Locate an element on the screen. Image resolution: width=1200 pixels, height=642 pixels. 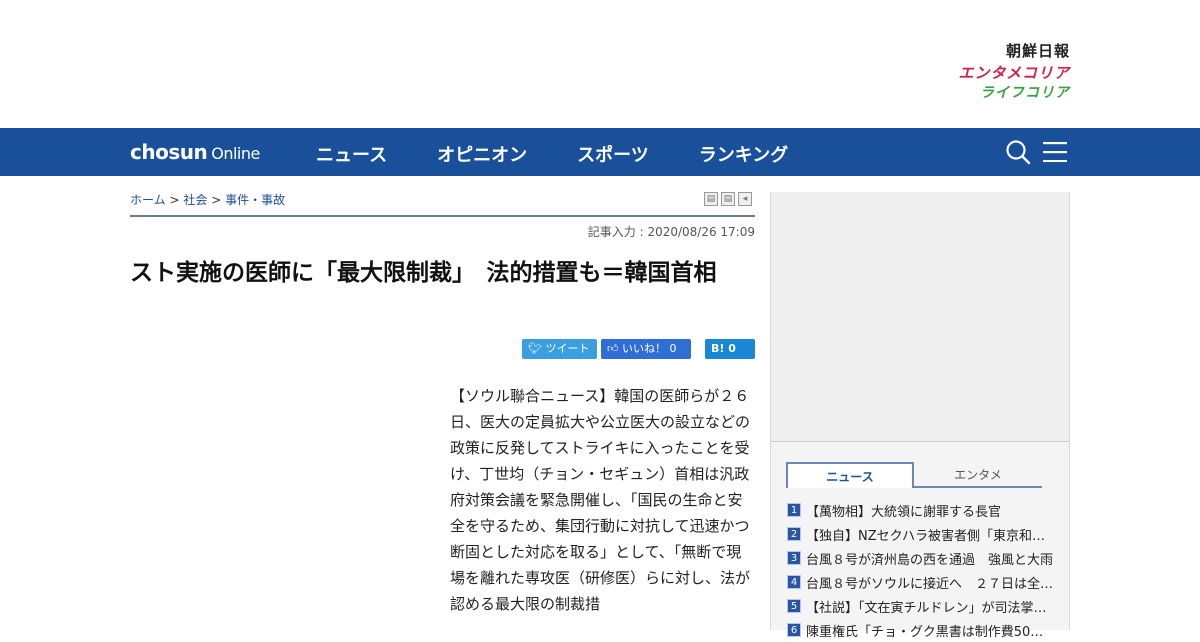
like-label: いいね！ 0 is located at coordinates (649, 348).